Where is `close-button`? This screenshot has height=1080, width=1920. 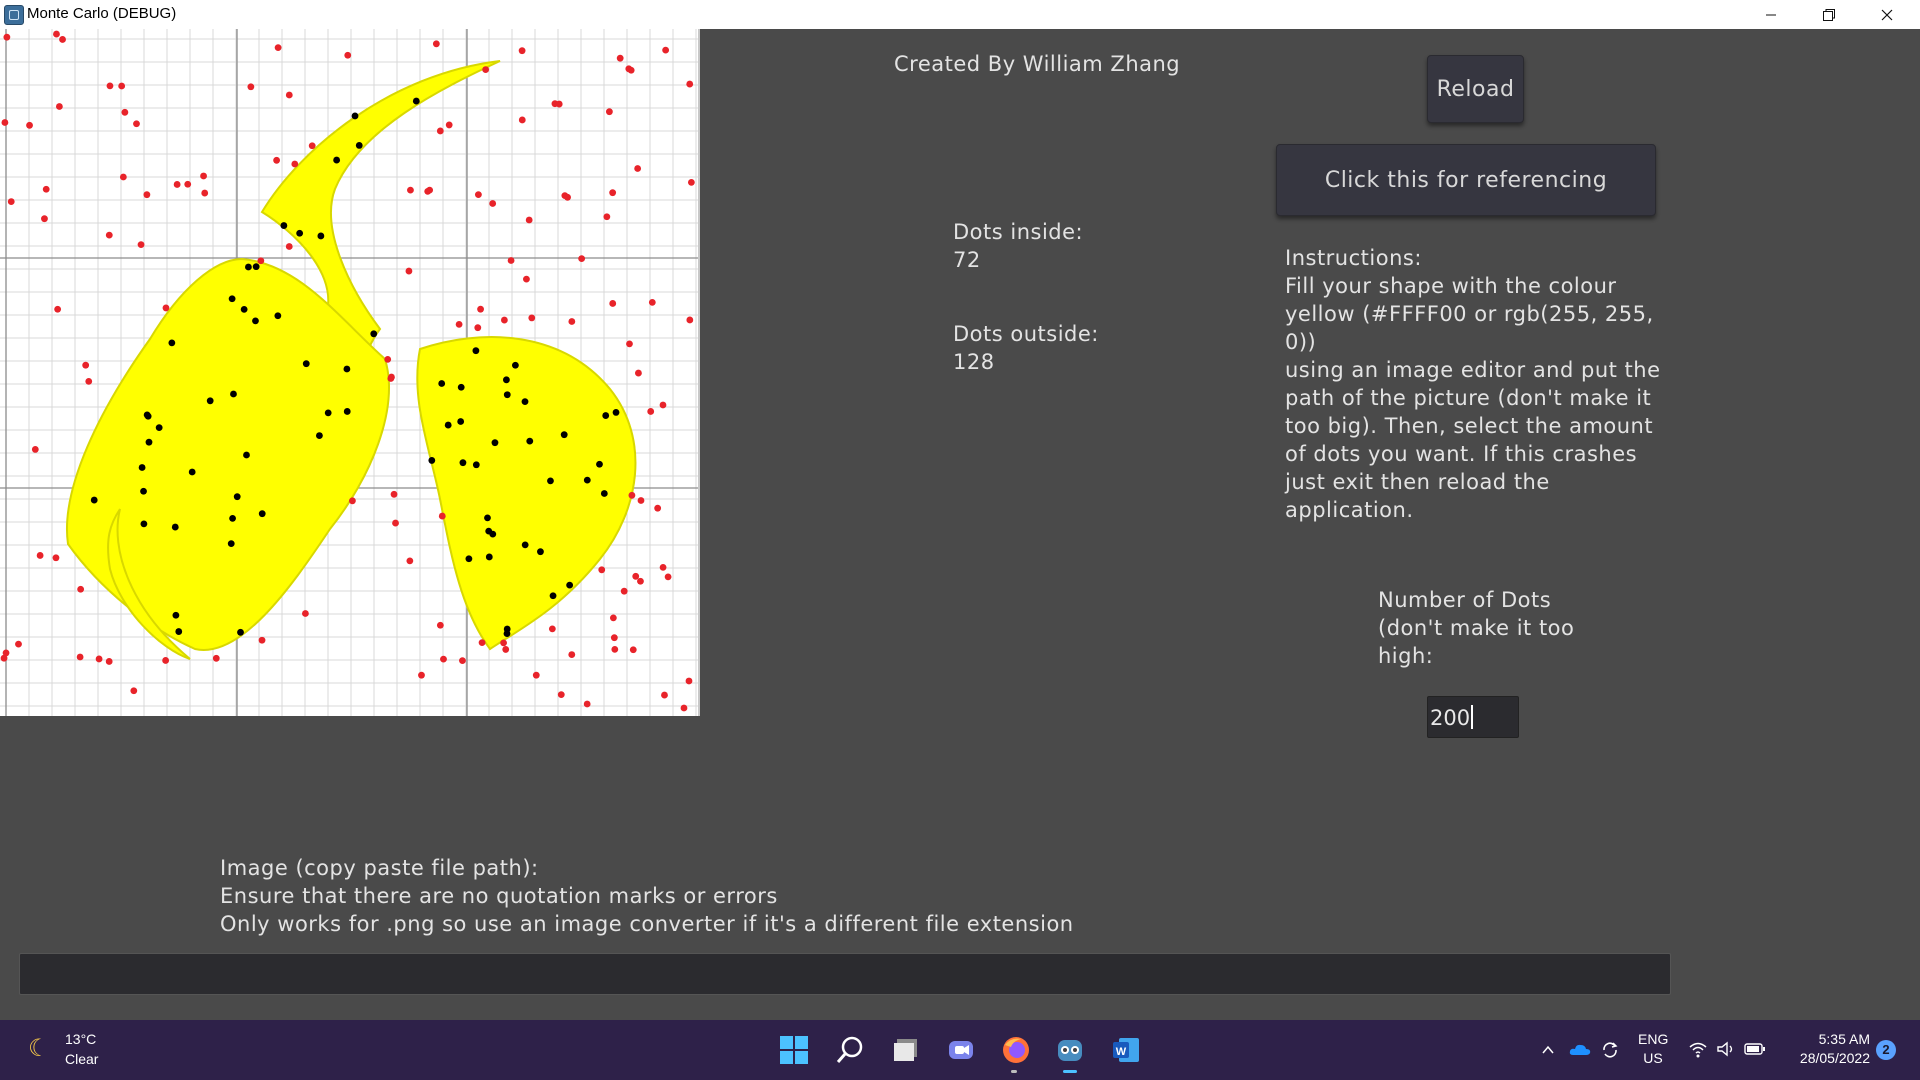
close-button is located at coordinates (1887, 14).